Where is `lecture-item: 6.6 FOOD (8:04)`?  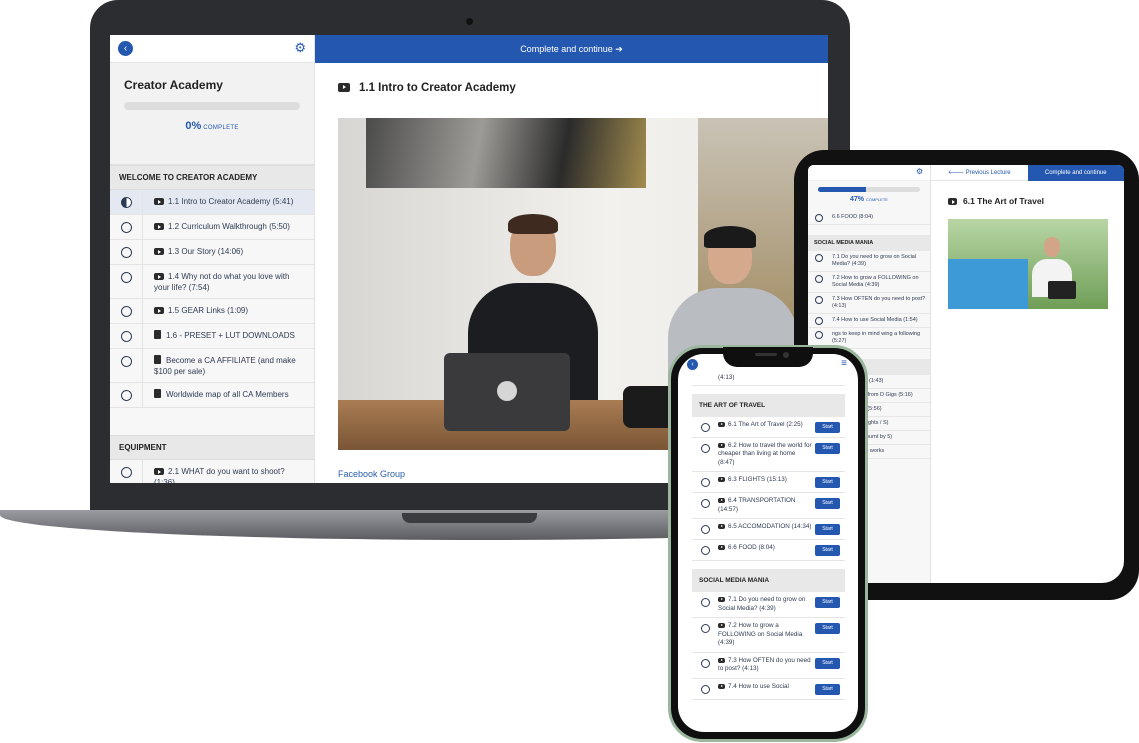 lecture-item: 6.6 FOOD (8:04) is located at coordinates (869, 218).